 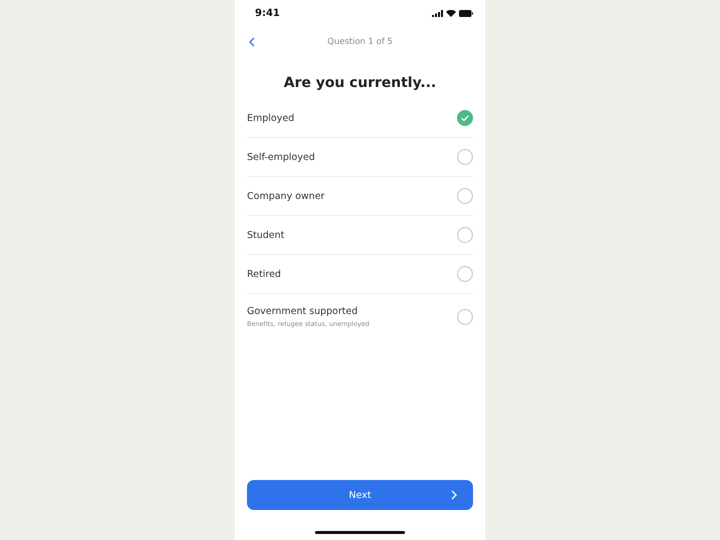 What do you see at coordinates (360, 118) in the screenshot?
I see `option-row: Employed` at bounding box center [360, 118].